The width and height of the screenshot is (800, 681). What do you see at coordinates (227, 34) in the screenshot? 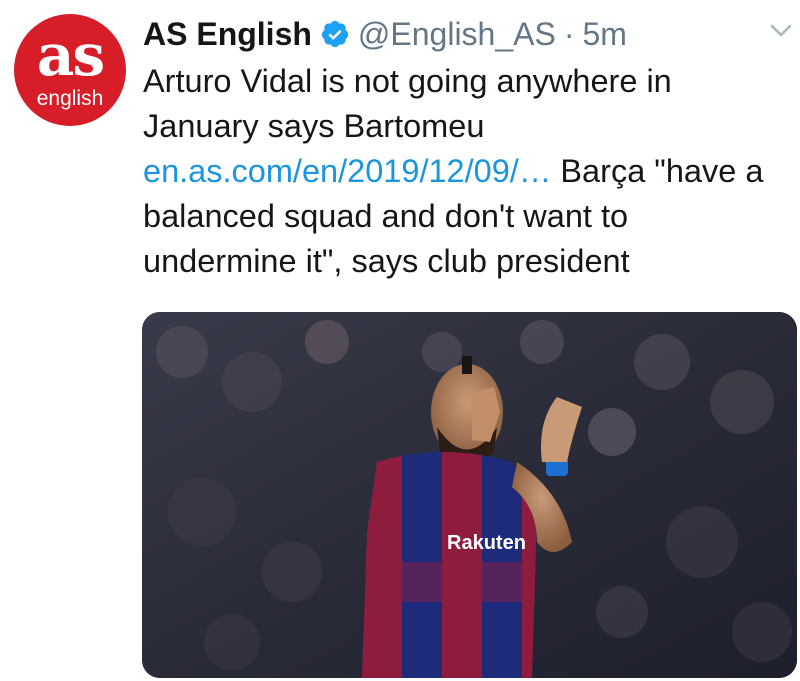
I see `display-name: AS English` at bounding box center [227, 34].